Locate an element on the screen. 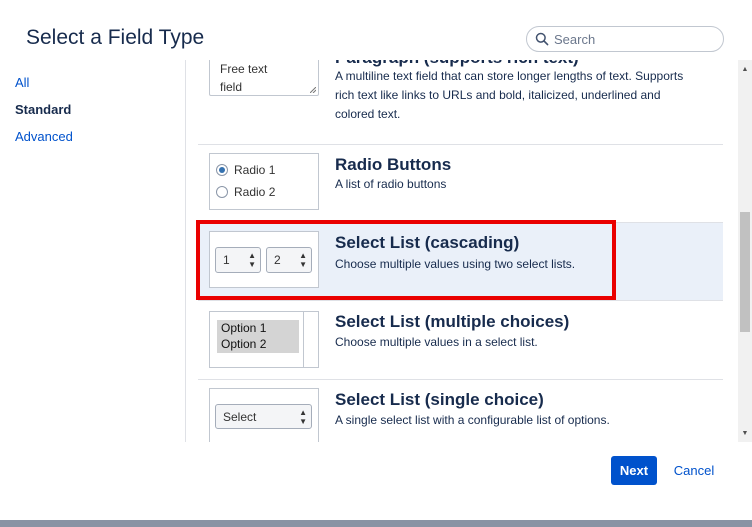 The image size is (752, 527). scroll-up-icon: ▲ is located at coordinates (745, 69).